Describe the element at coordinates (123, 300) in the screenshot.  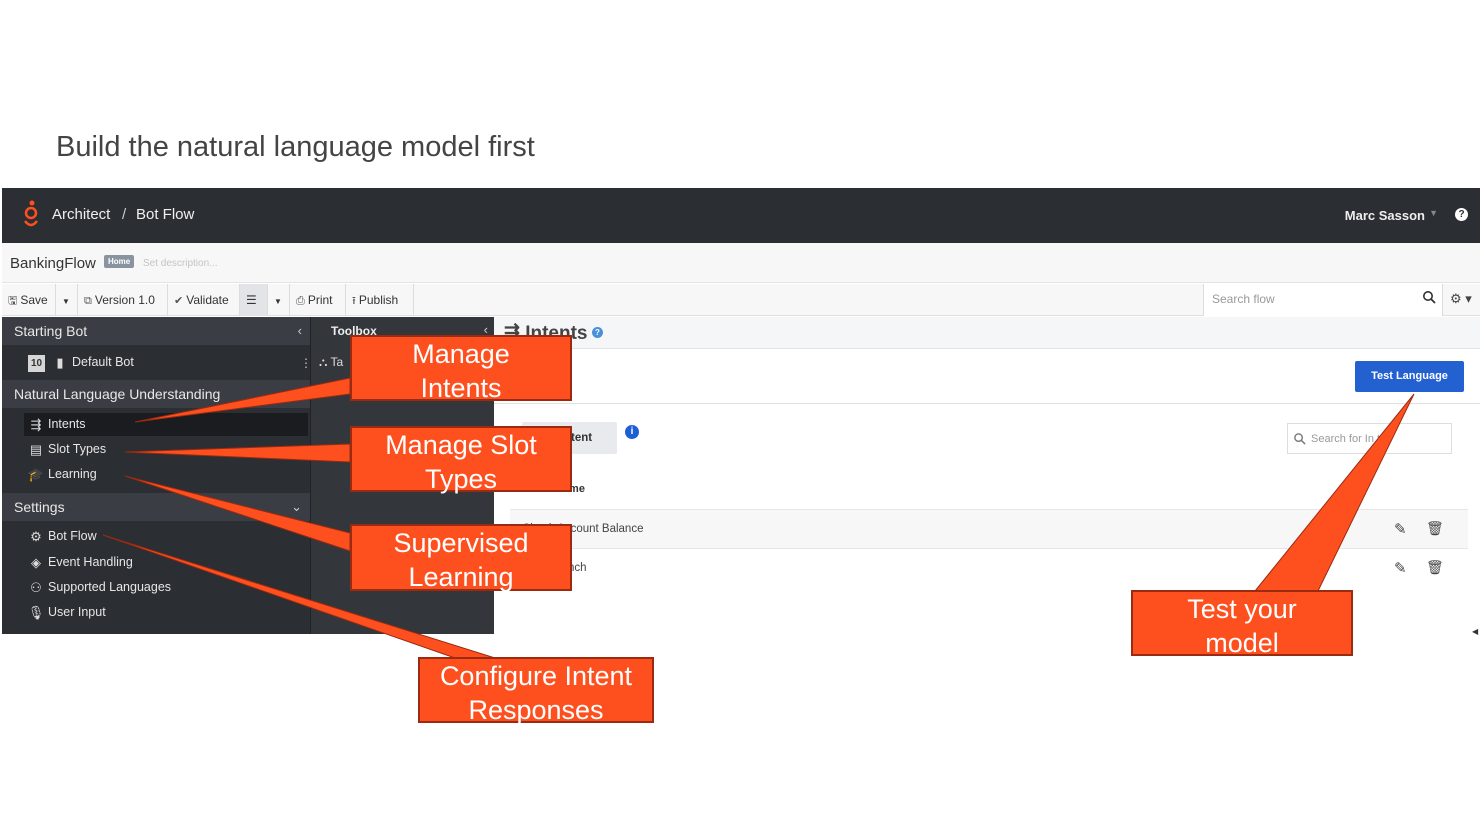
I see `version-button: ⧉ Version 1.0` at that location.